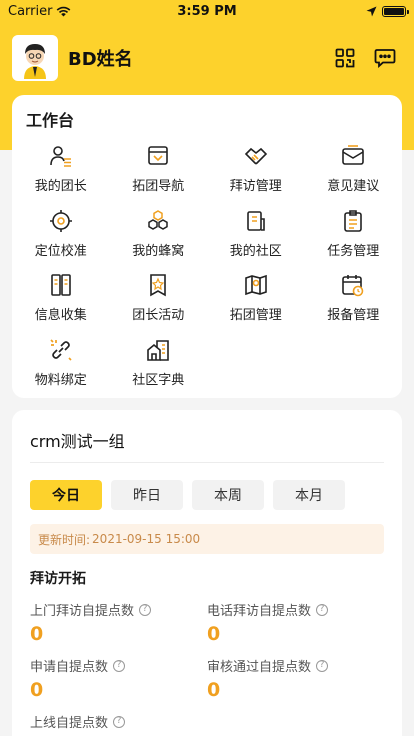 This screenshot has width=414, height=736. What do you see at coordinates (354, 300) in the screenshot?
I see `menu-item-report-management: 报备管理` at bounding box center [354, 300].